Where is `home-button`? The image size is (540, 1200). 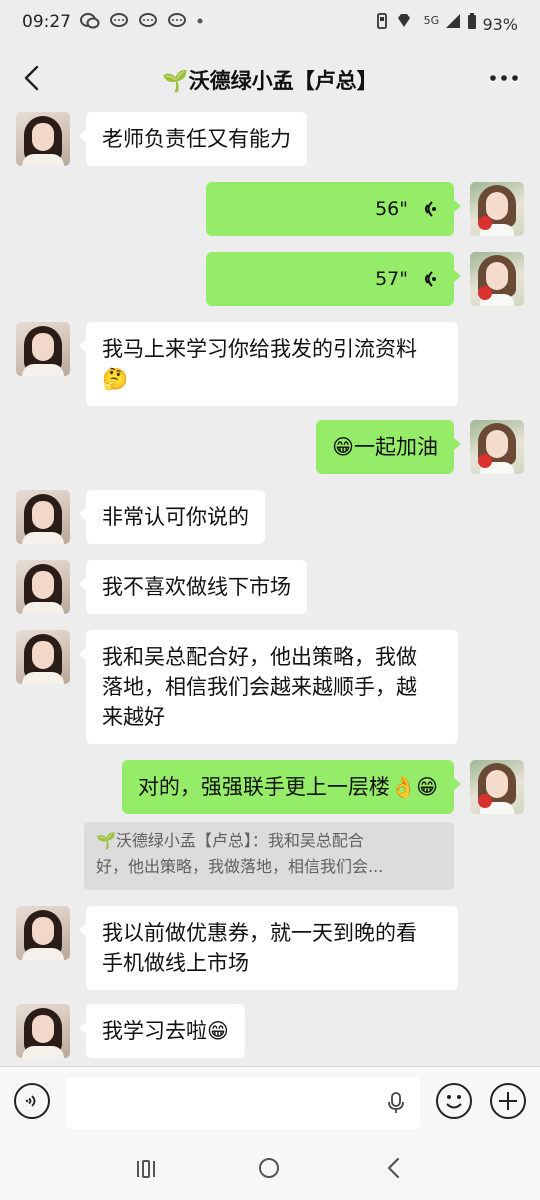
home-button is located at coordinates (269, 1168).